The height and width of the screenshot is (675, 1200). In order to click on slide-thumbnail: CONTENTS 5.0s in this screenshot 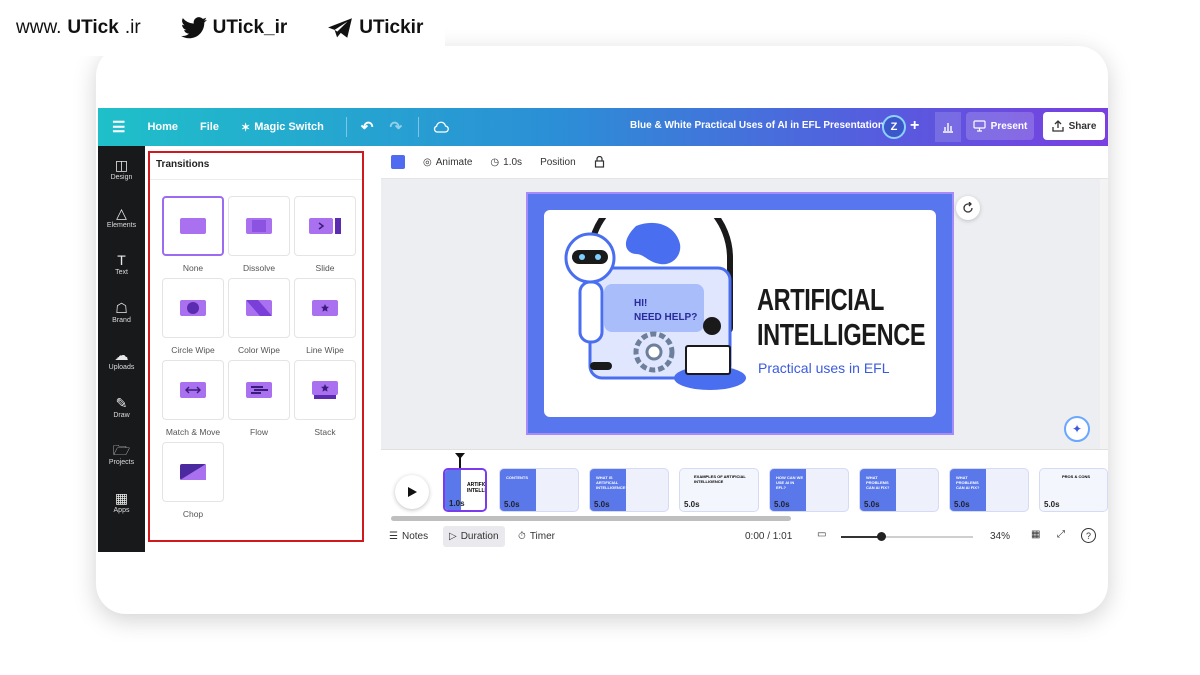, I will do `click(539, 490)`.